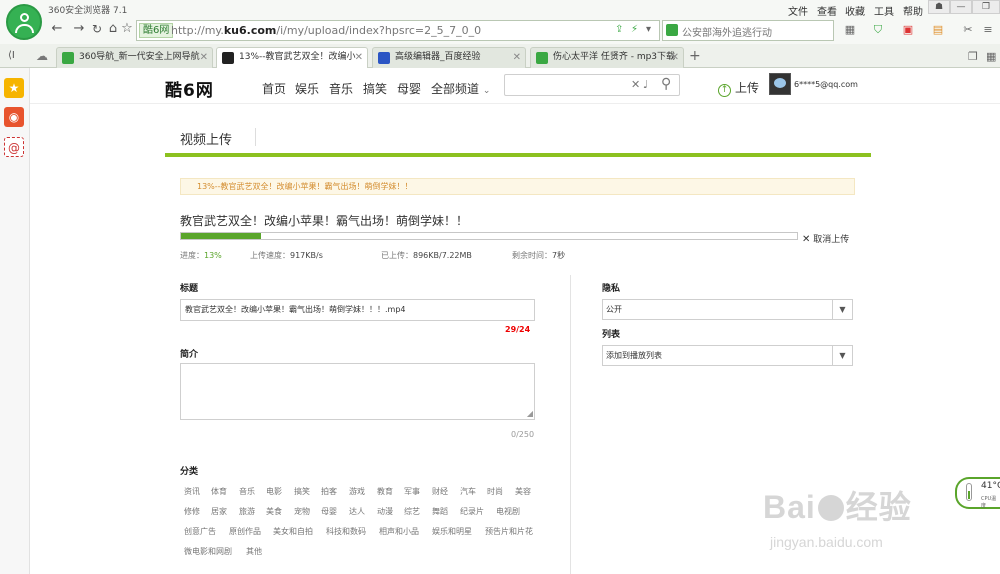  I want to click on category-item: 纪录片, so click(472, 511).